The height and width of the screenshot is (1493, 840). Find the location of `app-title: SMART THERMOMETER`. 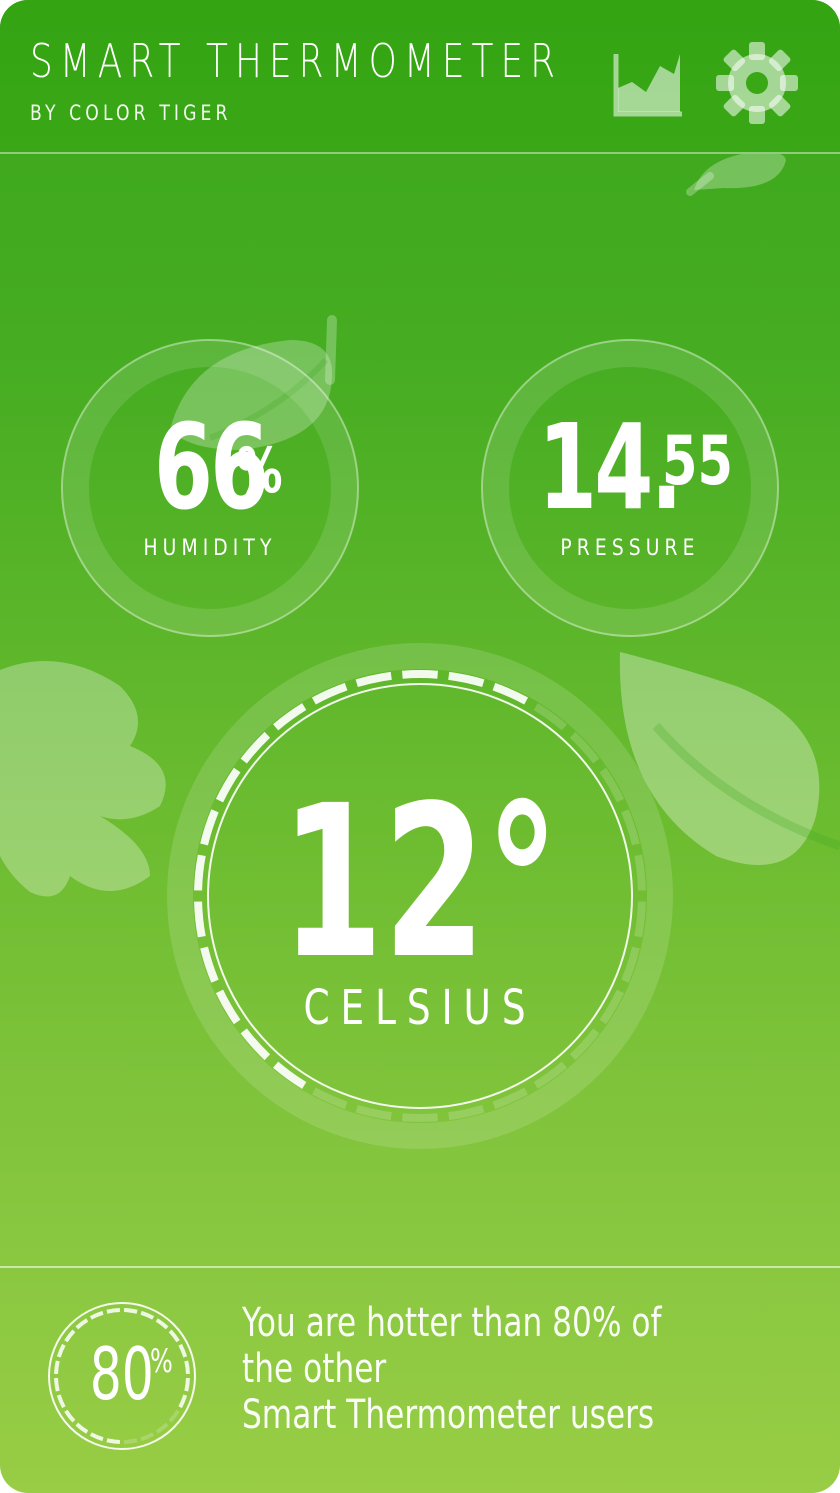

app-title: SMART THERMOMETER is located at coordinates (296, 61).